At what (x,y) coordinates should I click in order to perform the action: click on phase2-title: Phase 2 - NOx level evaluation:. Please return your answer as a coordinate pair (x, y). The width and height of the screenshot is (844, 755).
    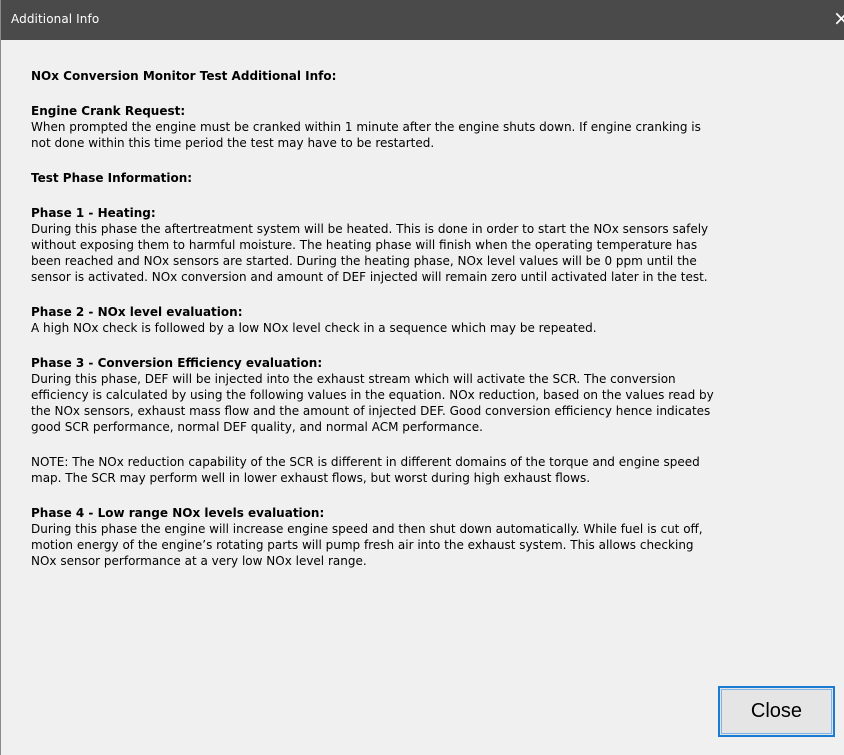
    Looking at the image, I should click on (137, 312).